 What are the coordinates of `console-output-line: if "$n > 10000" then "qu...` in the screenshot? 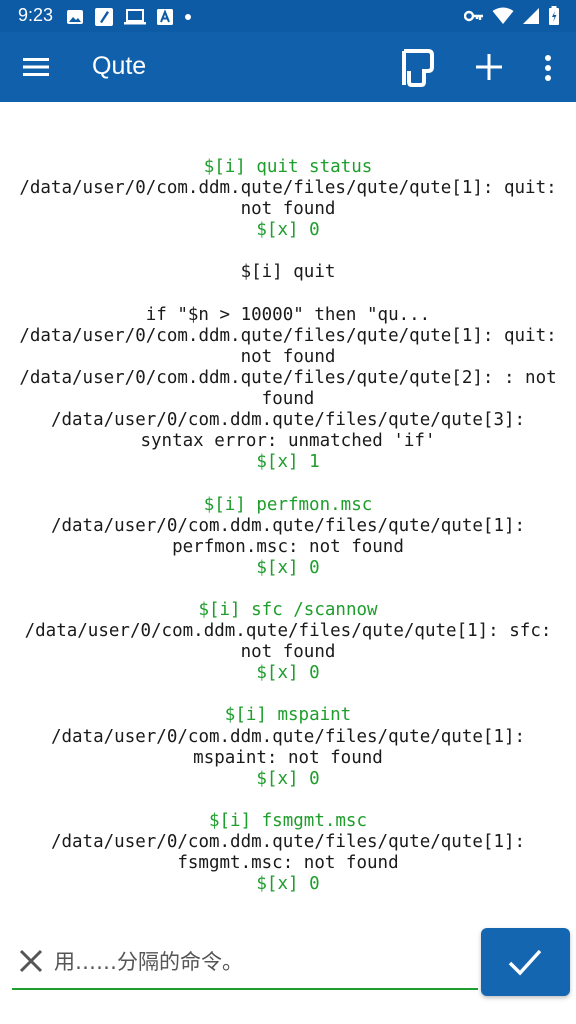 It's located at (288, 314).